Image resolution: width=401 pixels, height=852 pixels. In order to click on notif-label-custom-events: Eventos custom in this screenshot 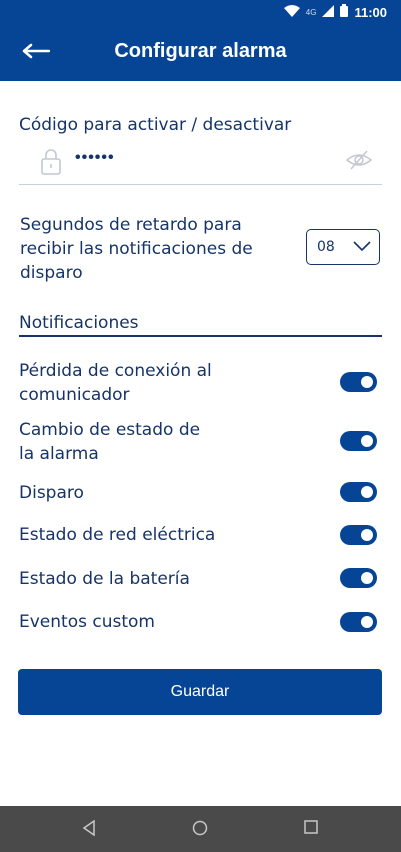, I will do `click(87, 622)`.